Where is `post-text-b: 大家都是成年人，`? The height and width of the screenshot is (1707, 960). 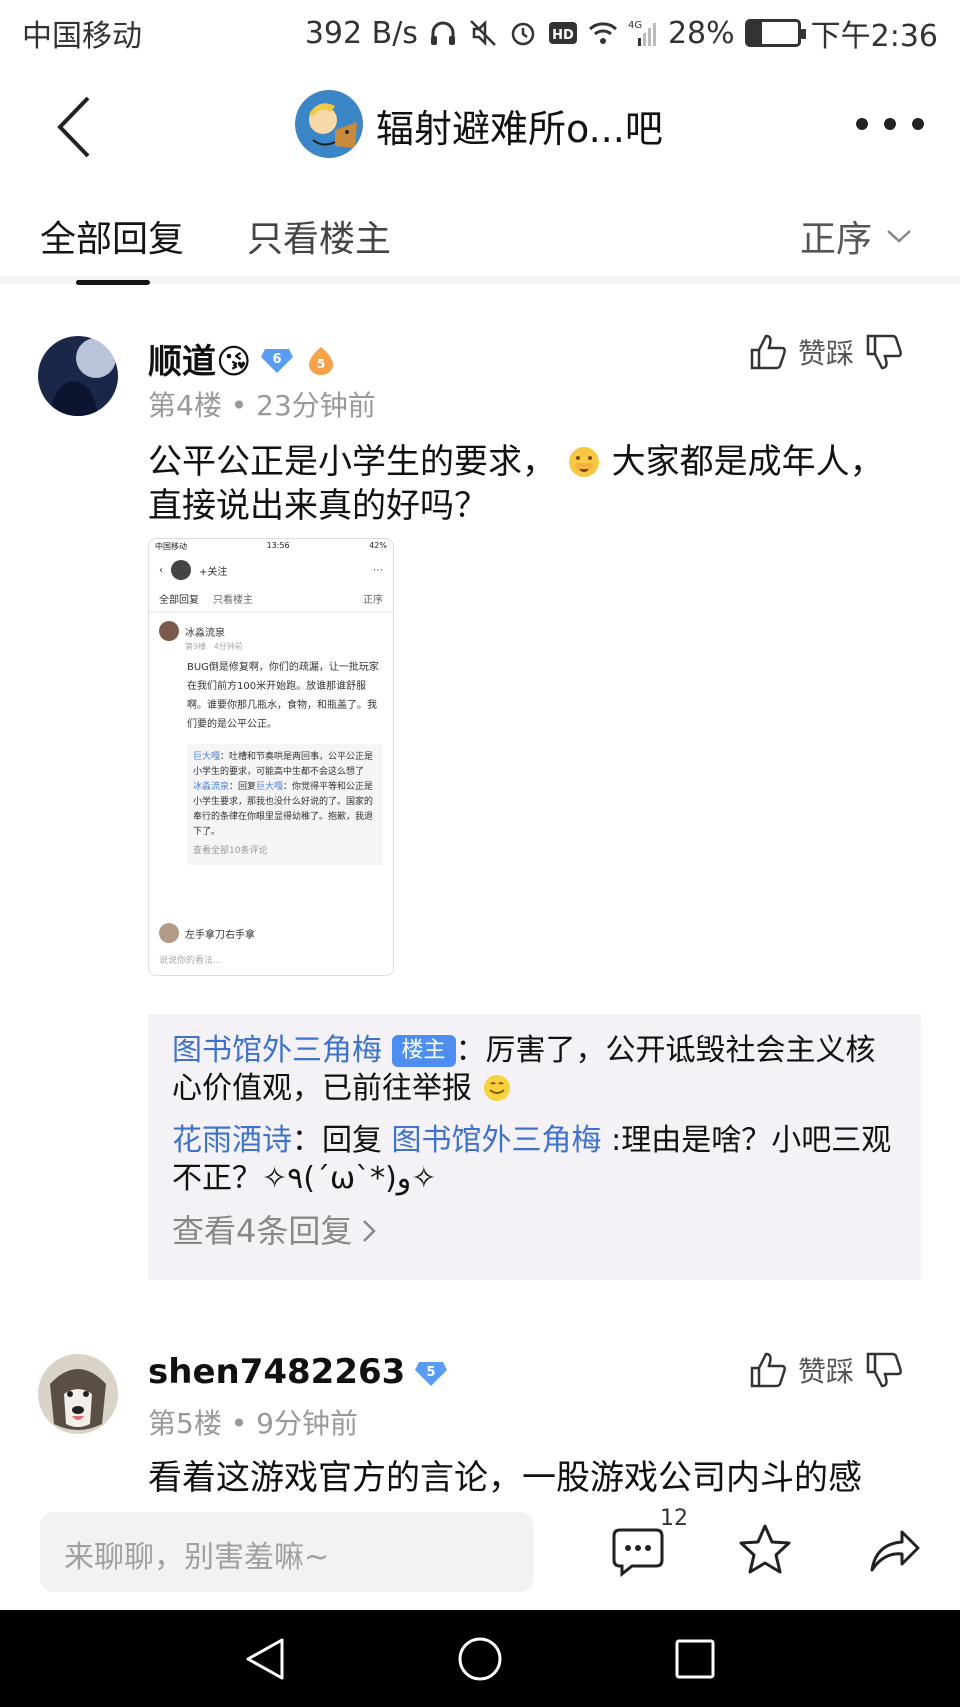 post-text-b: 大家都是成年人， is located at coordinates (747, 462).